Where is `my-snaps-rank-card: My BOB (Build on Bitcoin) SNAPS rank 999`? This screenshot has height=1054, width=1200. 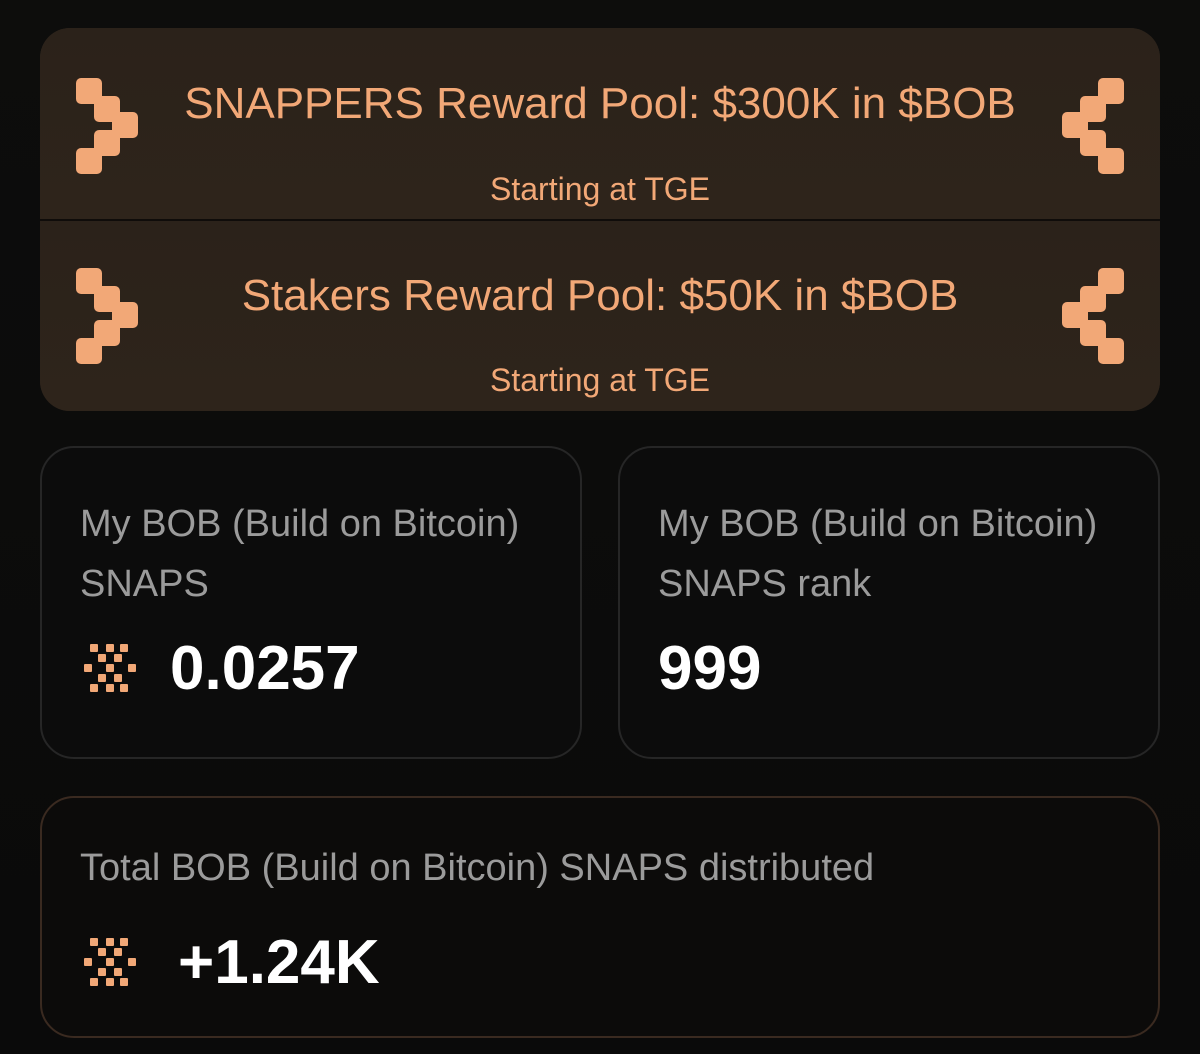 my-snaps-rank-card: My BOB (Build on Bitcoin) SNAPS rank 999 is located at coordinates (889, 602).